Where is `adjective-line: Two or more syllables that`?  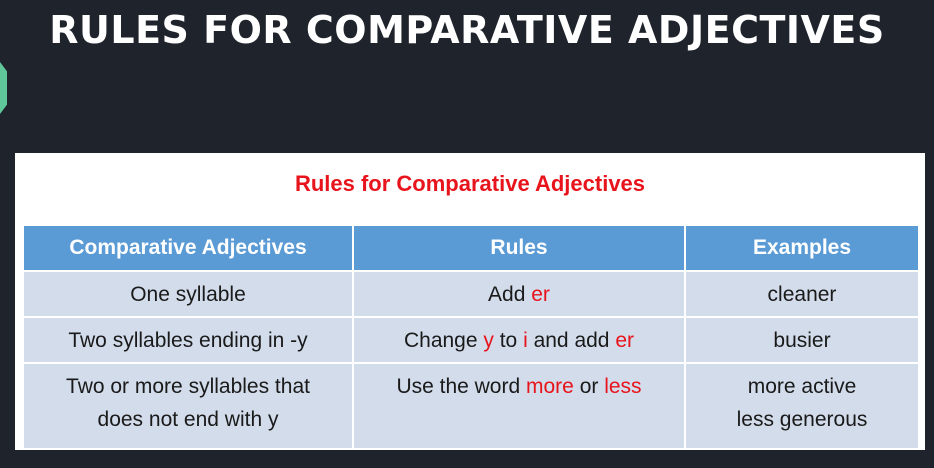
adjective-line: Two or more syllables that is located at coordinates (188, 386).